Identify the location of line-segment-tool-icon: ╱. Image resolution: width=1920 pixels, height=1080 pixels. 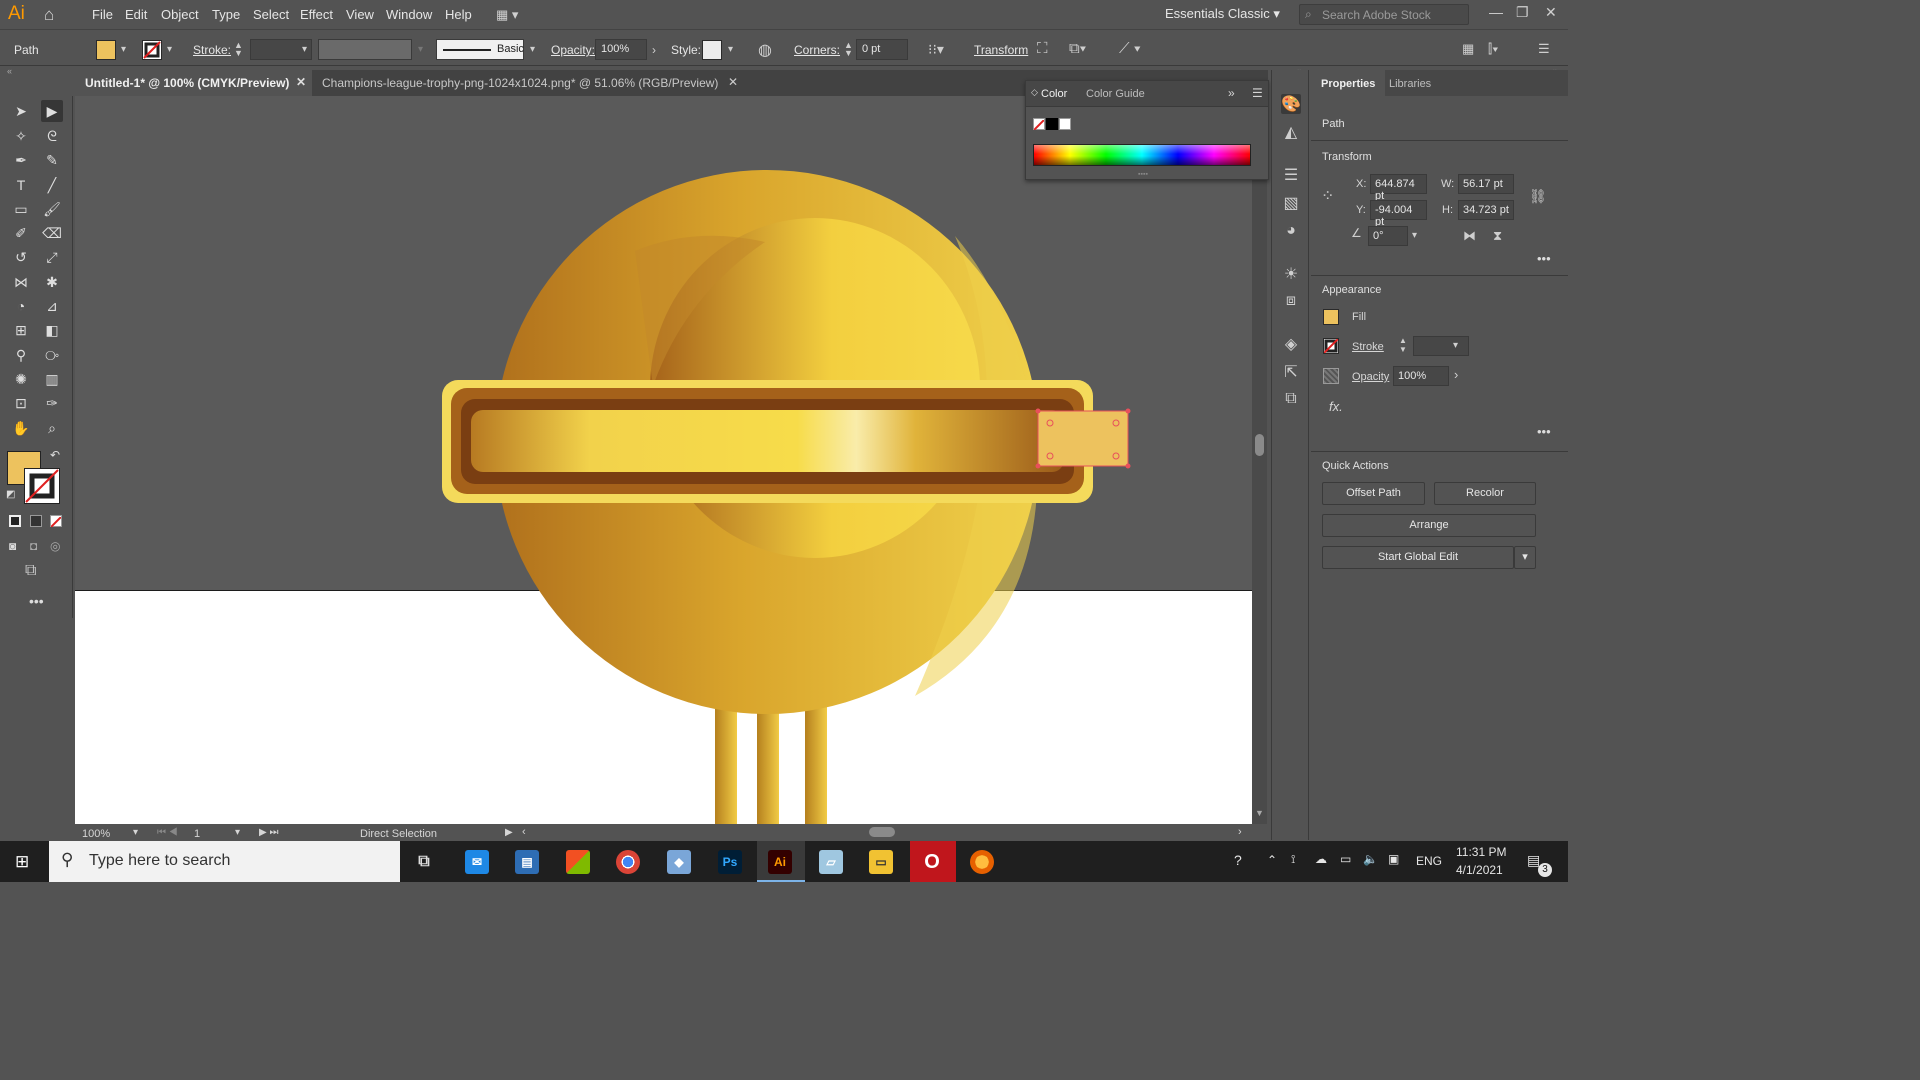
(52, 185).